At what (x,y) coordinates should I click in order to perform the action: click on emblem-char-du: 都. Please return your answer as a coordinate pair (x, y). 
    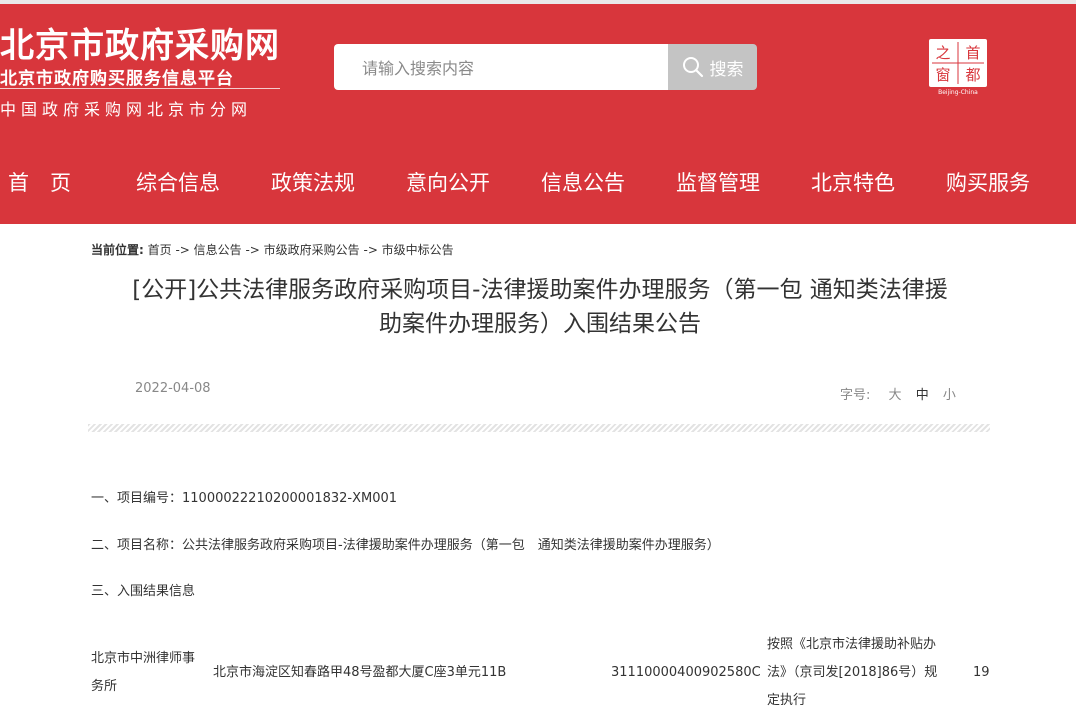
    Looking at the image, I should click on (972, 75).